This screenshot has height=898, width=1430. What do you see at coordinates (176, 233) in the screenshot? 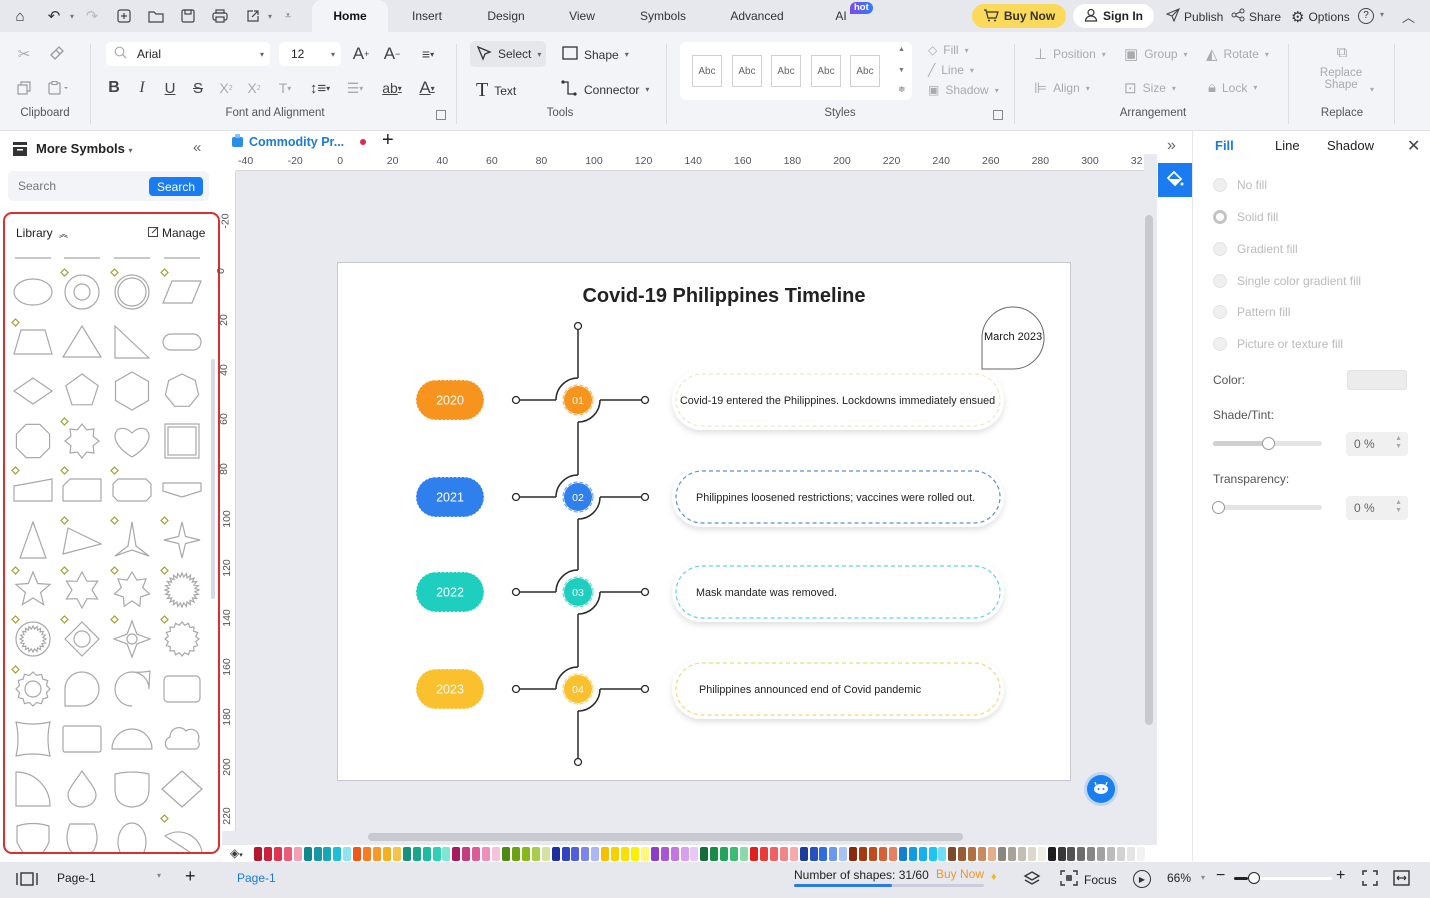
I see `manage-button: Manage` at bounding box center [176, 233].